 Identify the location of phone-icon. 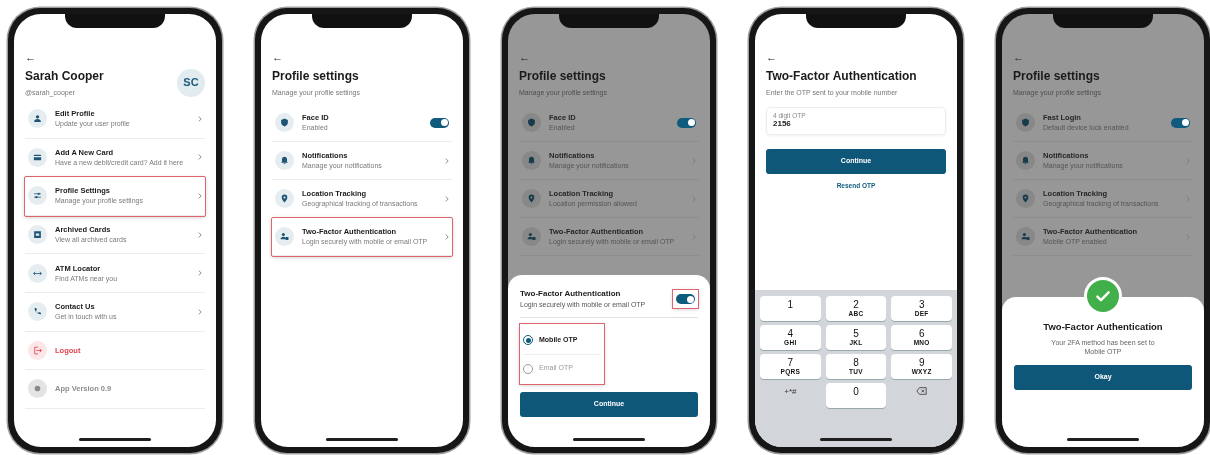
(37, 312).